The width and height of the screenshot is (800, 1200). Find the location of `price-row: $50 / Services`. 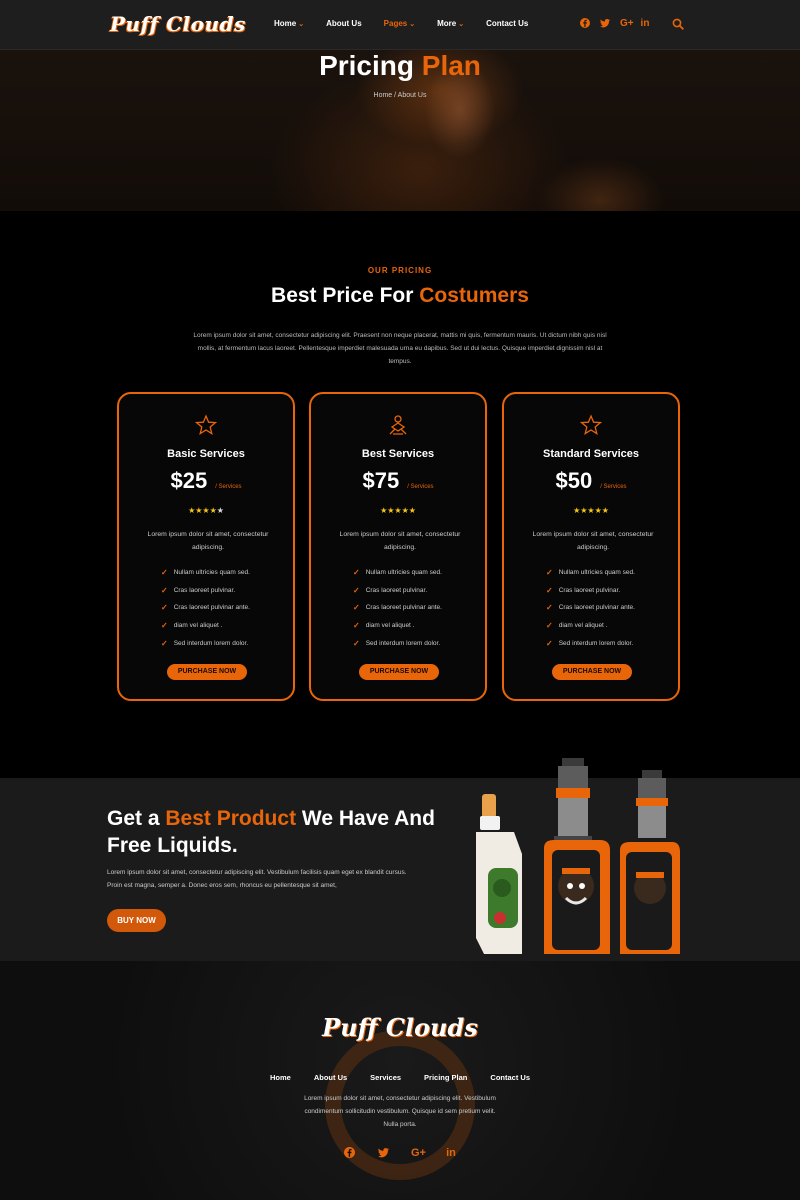

price-row: $50 / Services is located at coordinates (591, 481).